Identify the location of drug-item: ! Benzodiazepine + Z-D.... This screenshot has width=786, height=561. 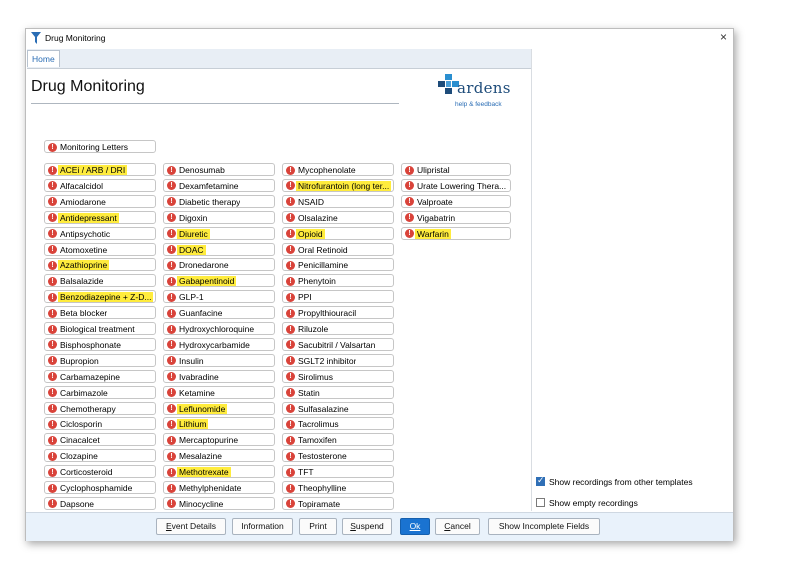
(100, 297).